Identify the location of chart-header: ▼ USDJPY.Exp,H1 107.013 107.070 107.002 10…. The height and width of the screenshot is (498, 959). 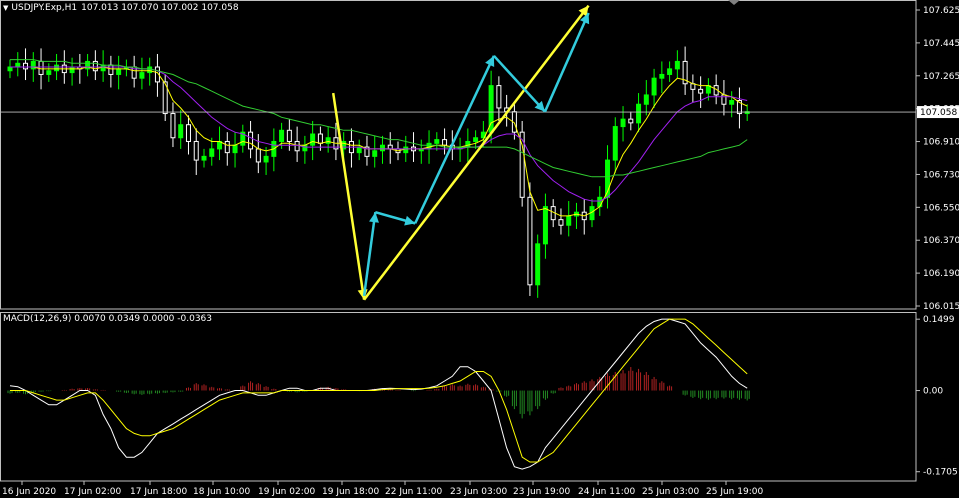
(121, 8).